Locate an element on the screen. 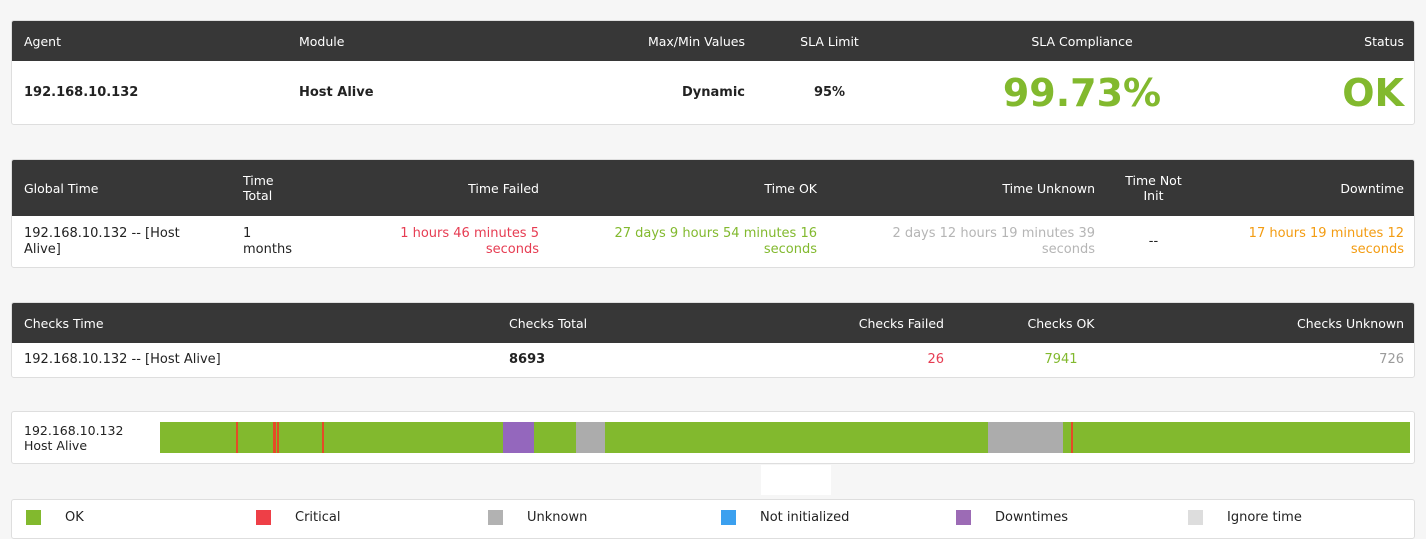 The height and width of the screenshot is (539, 1426). legend-label-critical: Critical is located at coordinates (318, 517).